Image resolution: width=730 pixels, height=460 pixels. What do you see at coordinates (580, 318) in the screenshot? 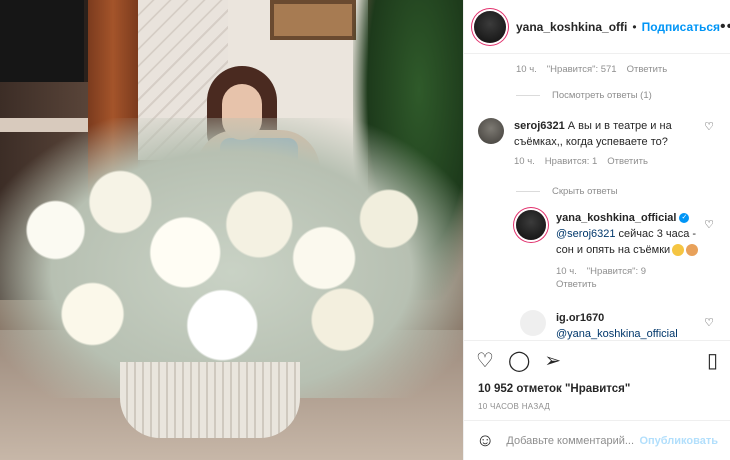
I see `comment-username: ig.or1670` at bounding box center [580, 318].